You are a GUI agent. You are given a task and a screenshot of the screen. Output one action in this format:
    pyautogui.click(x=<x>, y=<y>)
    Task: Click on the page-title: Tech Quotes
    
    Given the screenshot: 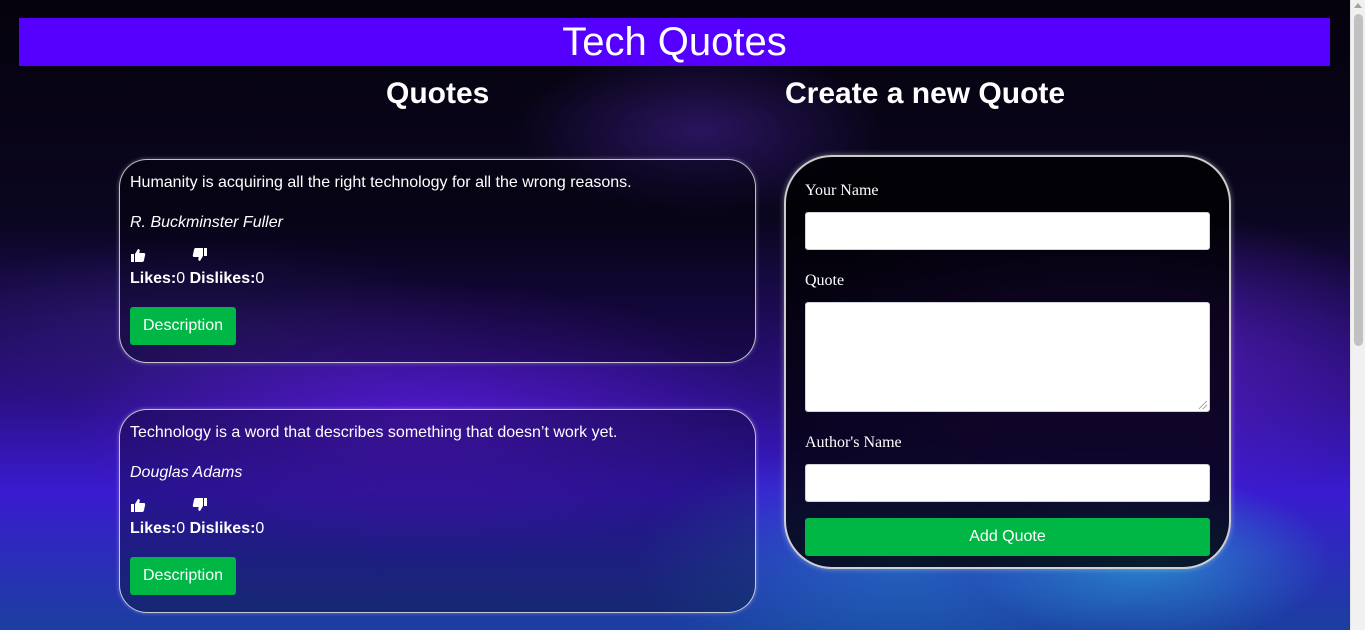 What is the action you would take?
    pyautogui.click(x=674, y=42)
    